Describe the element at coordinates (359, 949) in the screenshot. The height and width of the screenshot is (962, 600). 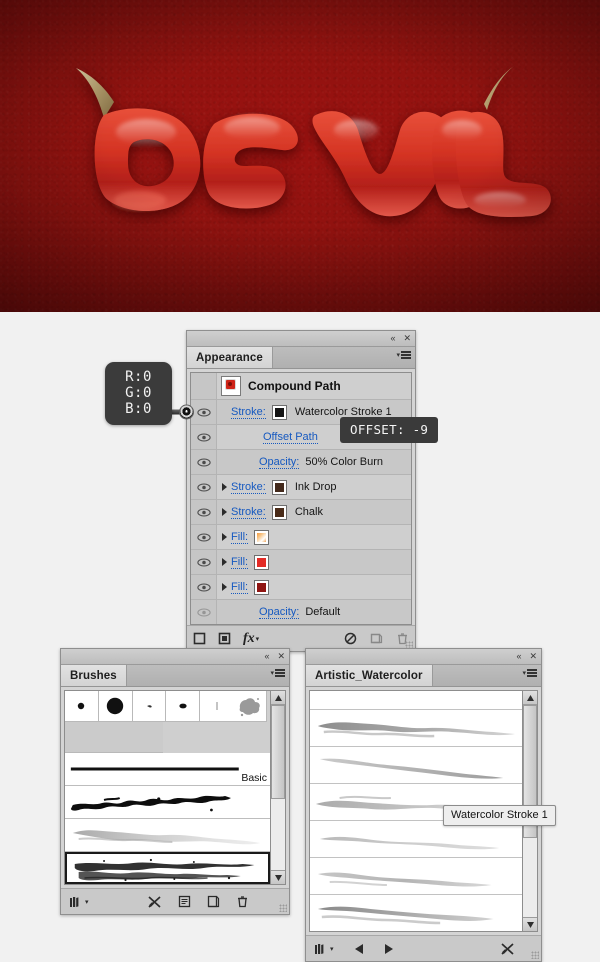
I see `load-previous-library-icon` at that location.